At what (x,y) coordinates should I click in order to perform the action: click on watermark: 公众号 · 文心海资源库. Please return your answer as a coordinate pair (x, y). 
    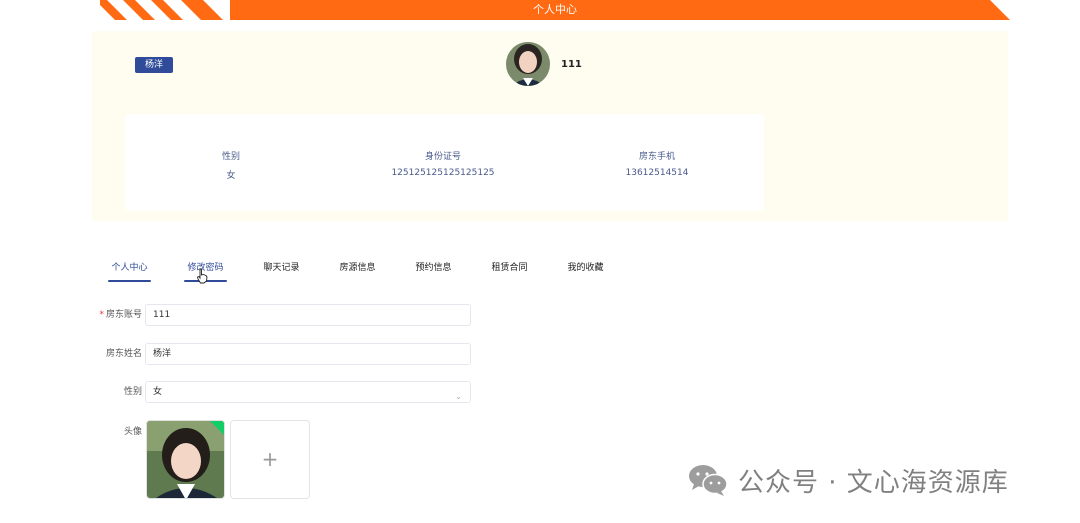
    Looking at the image, I should click on (848, 480).